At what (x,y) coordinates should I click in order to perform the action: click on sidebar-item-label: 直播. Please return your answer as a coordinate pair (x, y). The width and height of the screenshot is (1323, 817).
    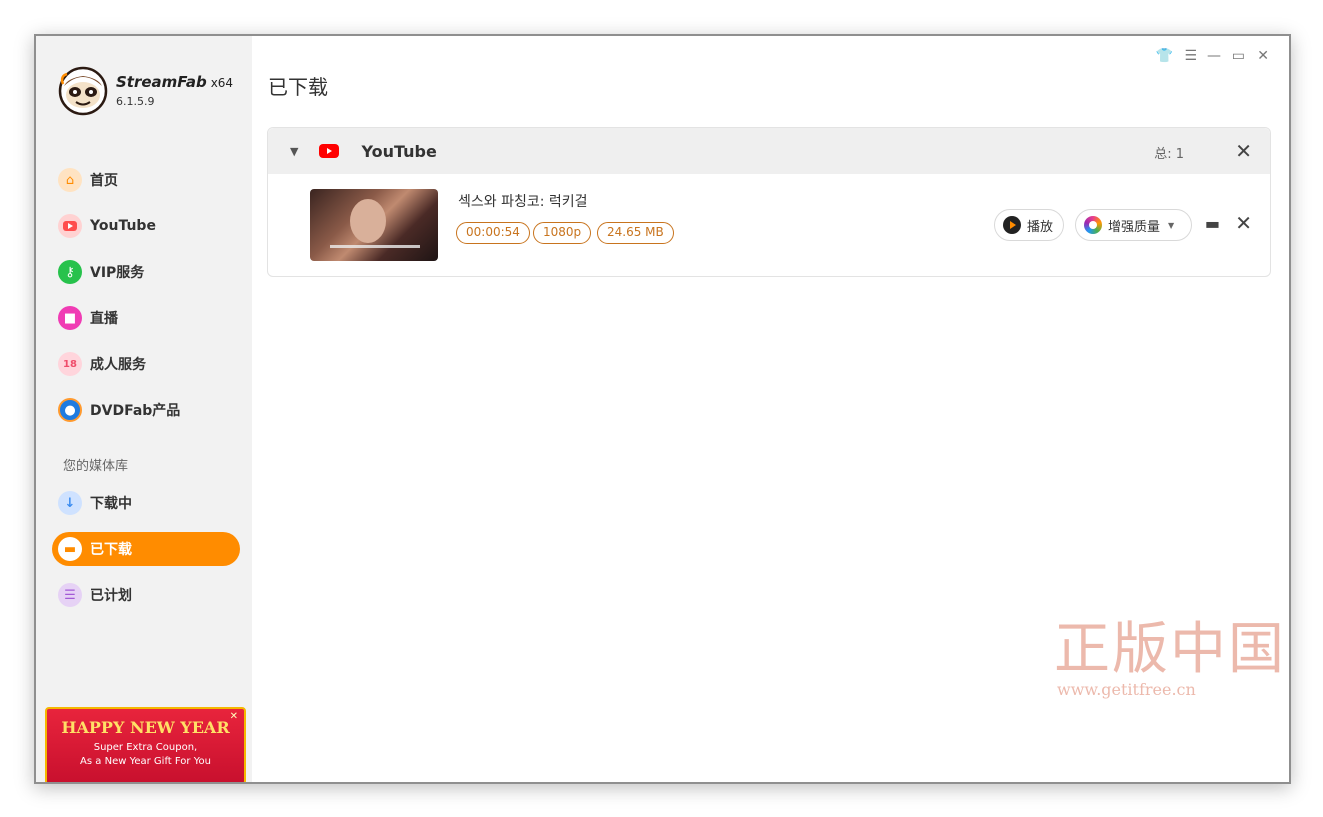
    Looking at the image, I should click on (104, 319).